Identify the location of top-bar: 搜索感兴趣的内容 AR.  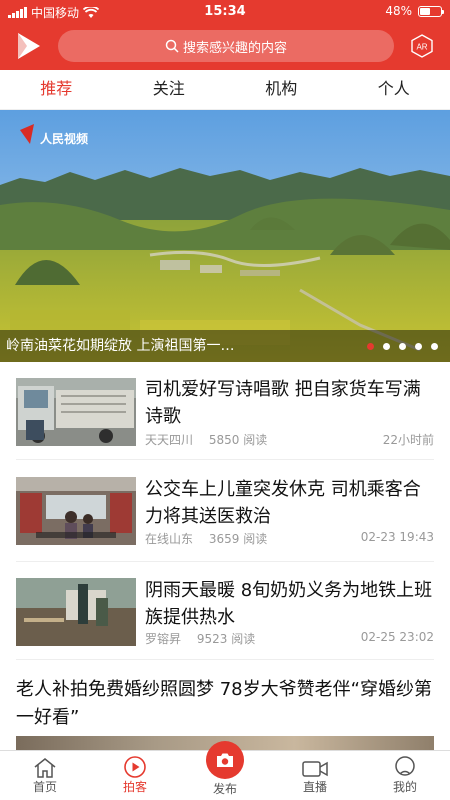
(225, 46).